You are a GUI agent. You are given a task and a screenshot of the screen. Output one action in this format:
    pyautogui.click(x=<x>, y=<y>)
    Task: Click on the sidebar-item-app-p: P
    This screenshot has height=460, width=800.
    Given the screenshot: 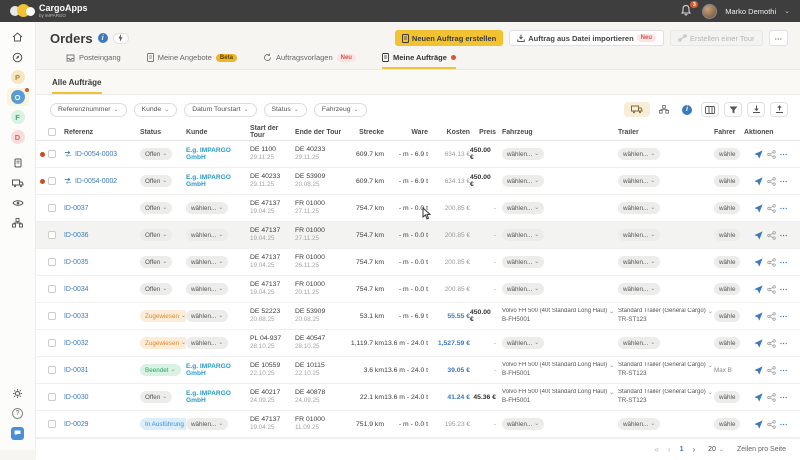 What is the action you would take?
    pyautogui.click(x=18, y=77)
    